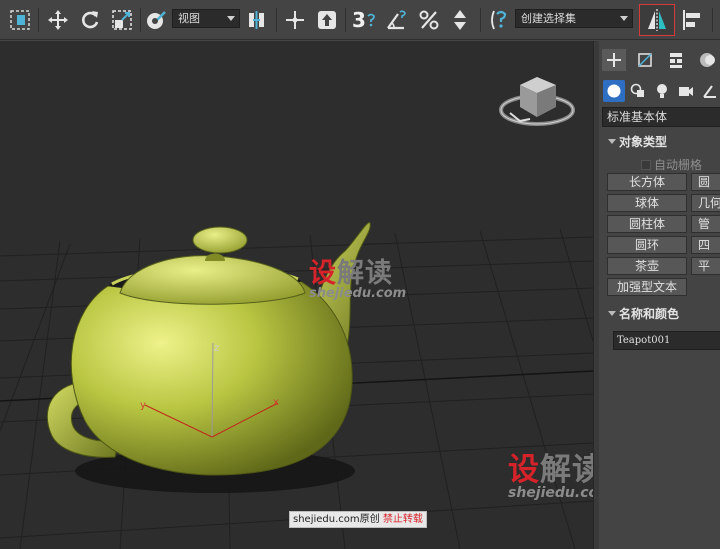 Image resolution: width=720 pixels, height=549 pixels. What do you see at coordinates (662, 91) in the screenshot?
I see `lights-icon` at bounding box center [662, 91].